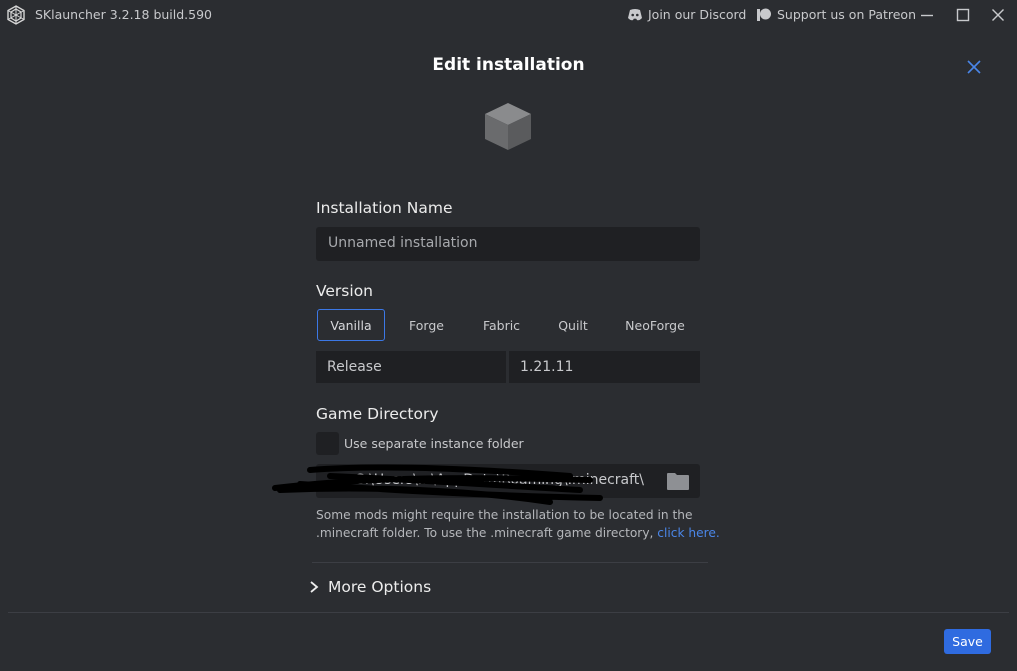 This screenshot has height=671, width=1017. I want to click on app-logo-icon, so click(16, 15).